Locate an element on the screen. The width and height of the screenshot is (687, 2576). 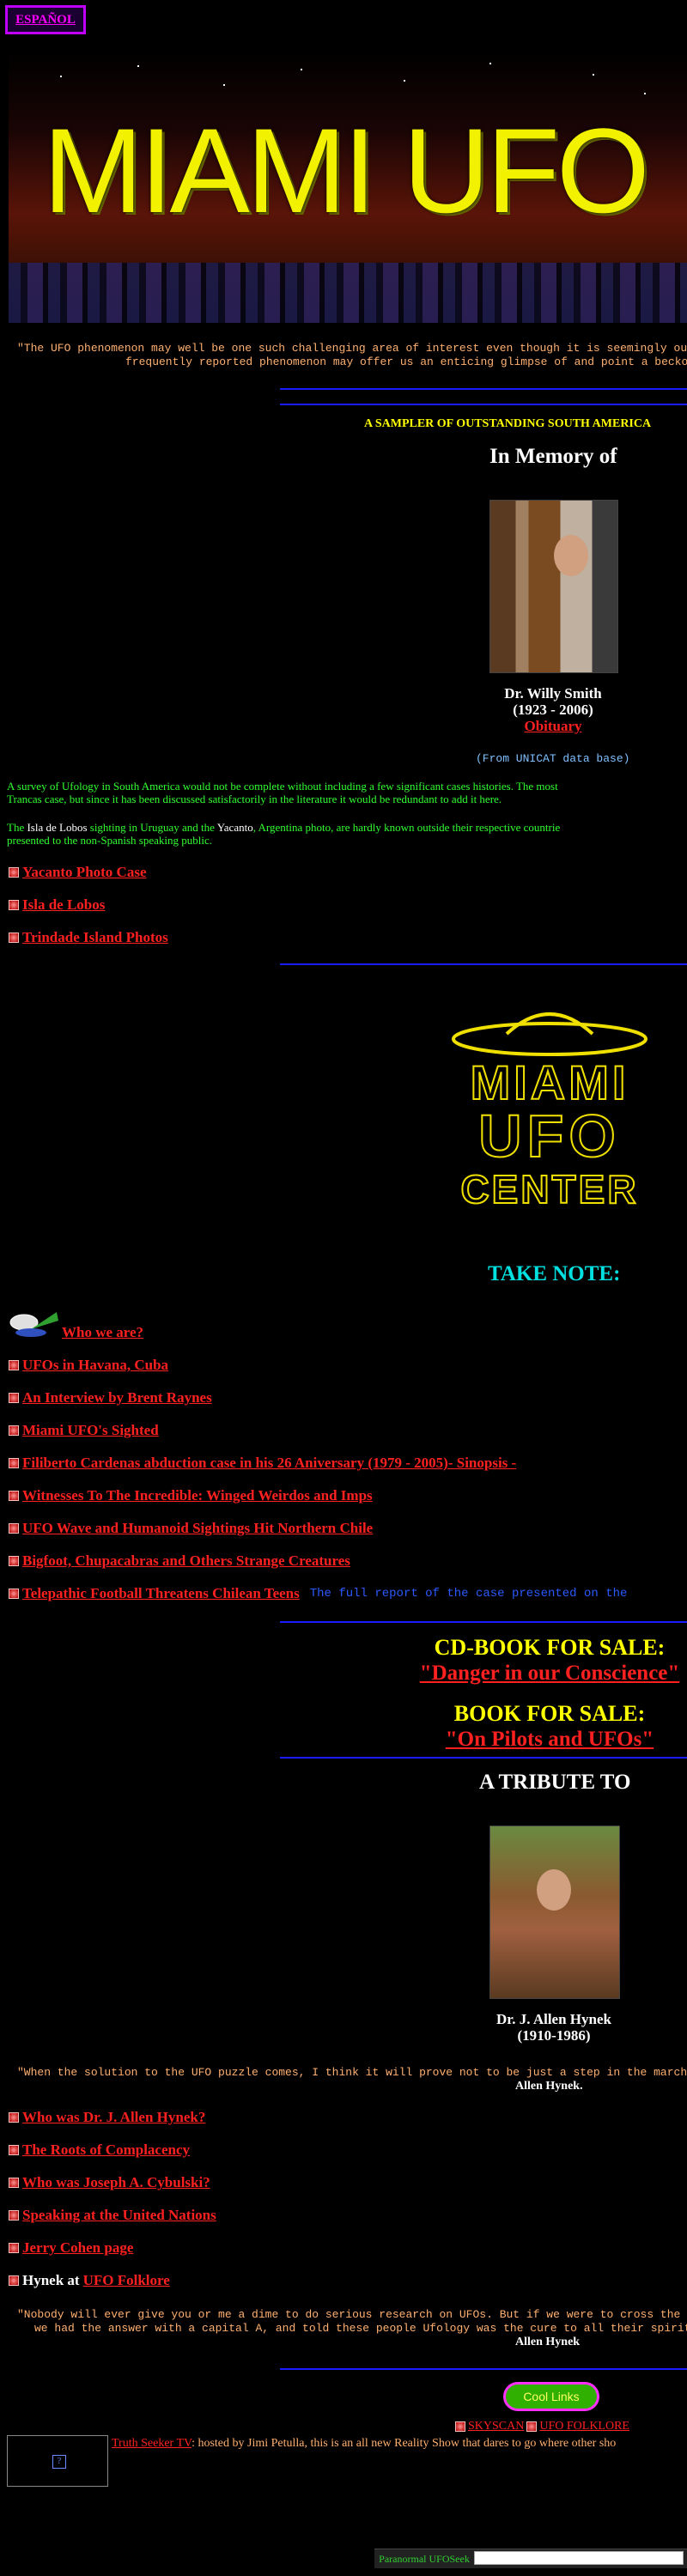
smith-name: Dr. Willy Smith is located at coordinates (553, 693).